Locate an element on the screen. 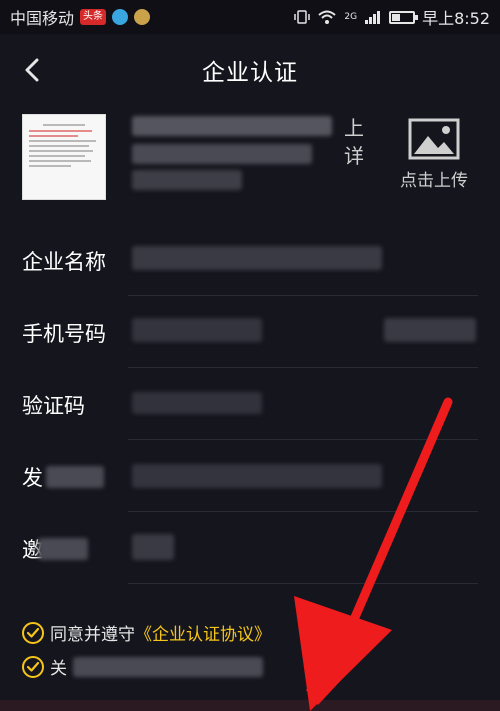 The height and width of the screenshot is (711, 500). back-button is located at coordinates (32, 70).